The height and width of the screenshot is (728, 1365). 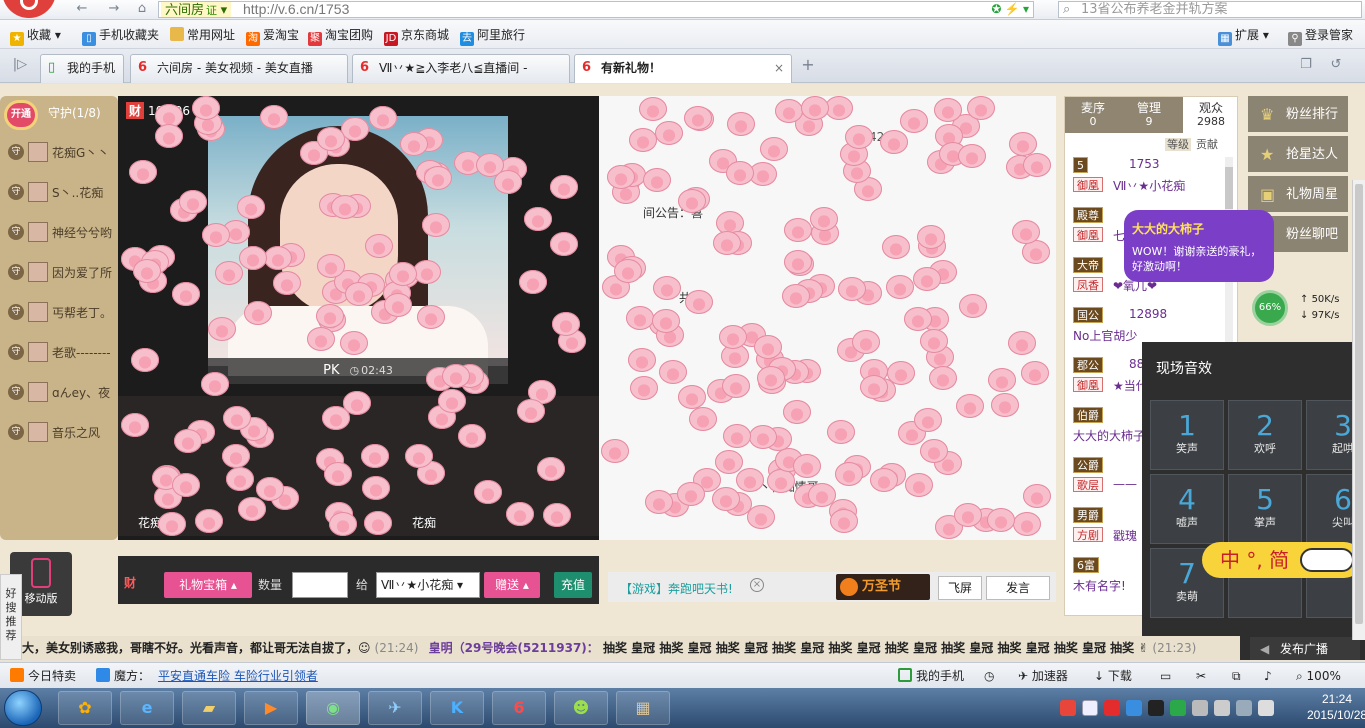 What do you see at coordinates (461, 68) in the screenshot?
I see `tab-live-room: 6 Ⅶ丷★≧入李老八≦直播间 -` at bounding box center [461, 68].